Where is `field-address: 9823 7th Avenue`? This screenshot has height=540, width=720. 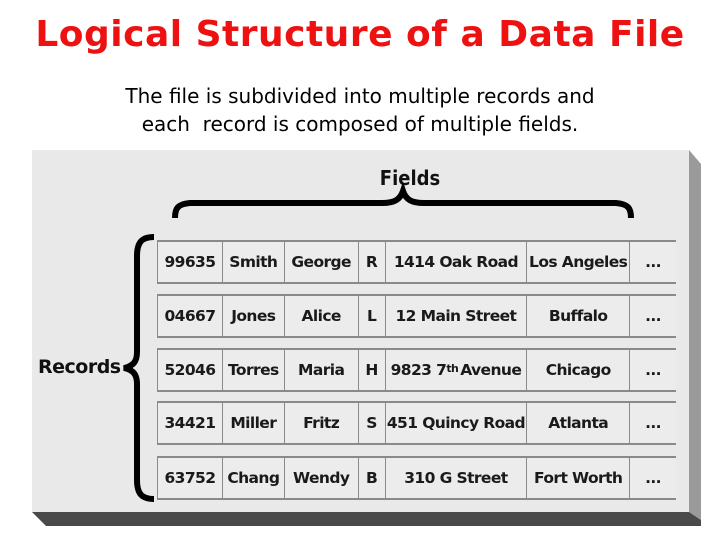 field-address: 9823 7th Avenue is located at coordinates (457, 370).